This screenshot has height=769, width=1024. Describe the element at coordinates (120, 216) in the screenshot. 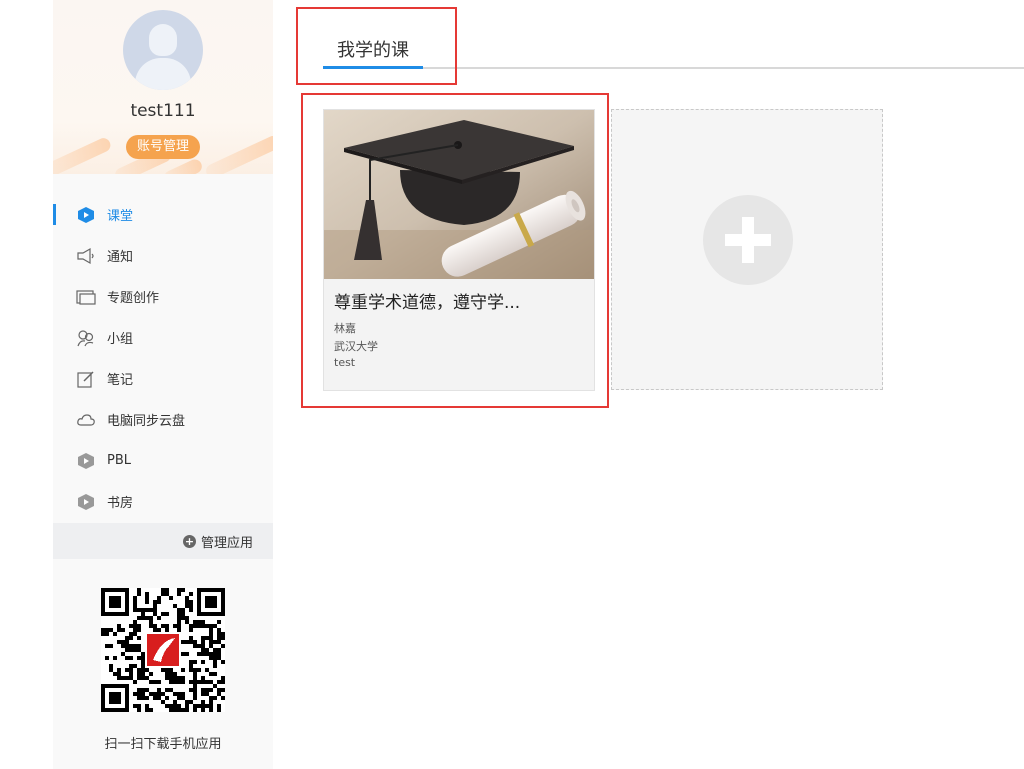

I see `sidebar-item-label: 课堂` at that location.